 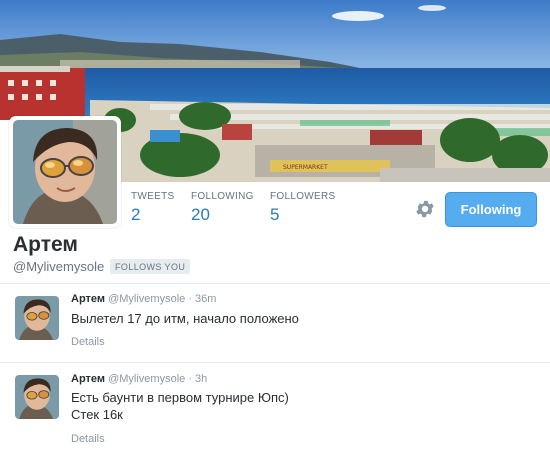 What do you see at coordinates (45, 244) in the screenshot?
I see `profile-name: Артем` at bounding box center [45, 244].